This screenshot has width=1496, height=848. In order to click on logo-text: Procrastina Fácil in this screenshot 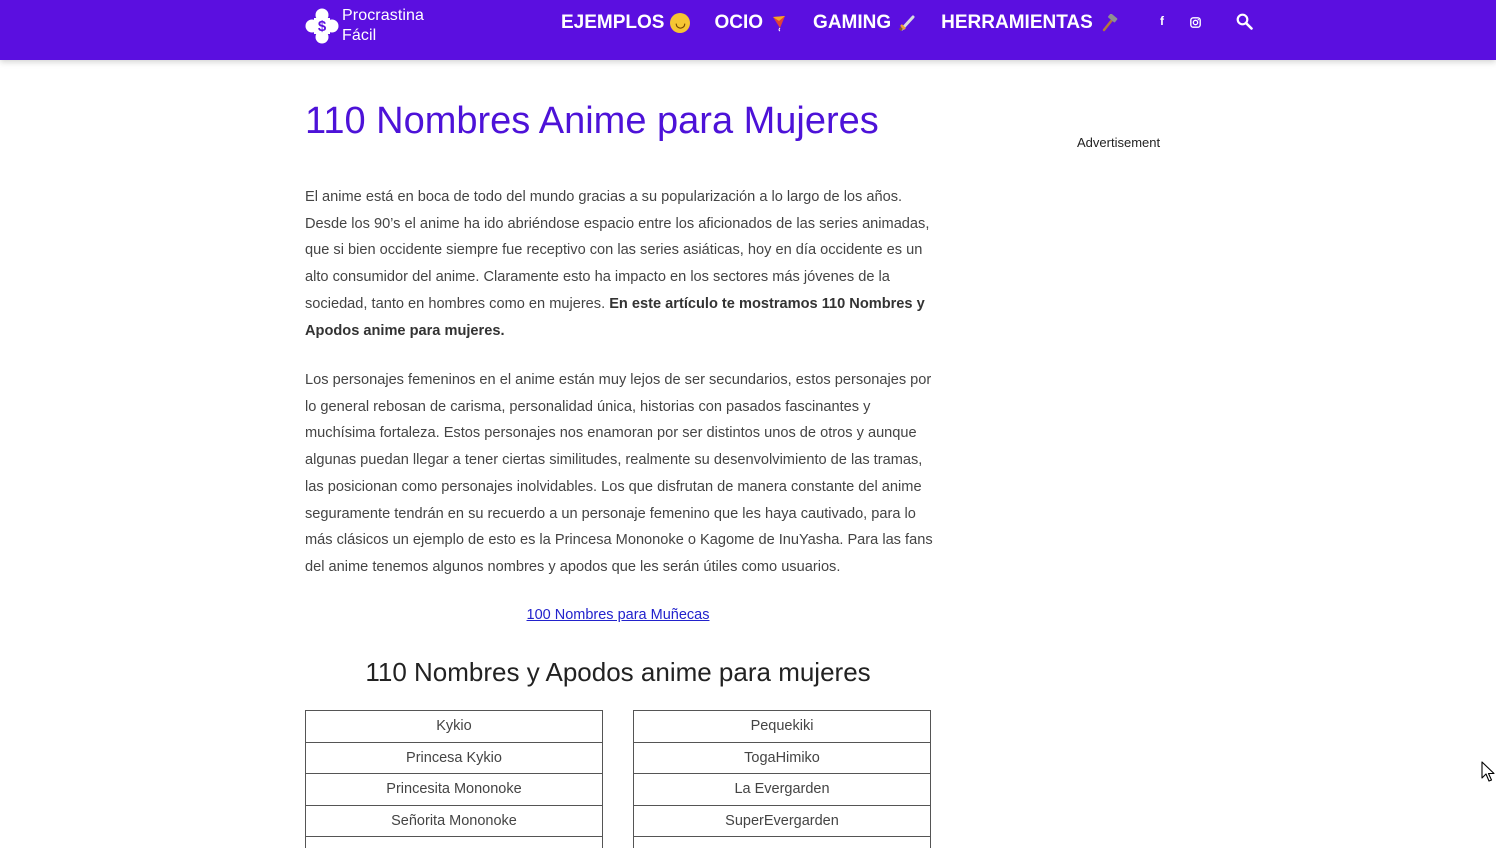, I will do `click(383, 26)`.